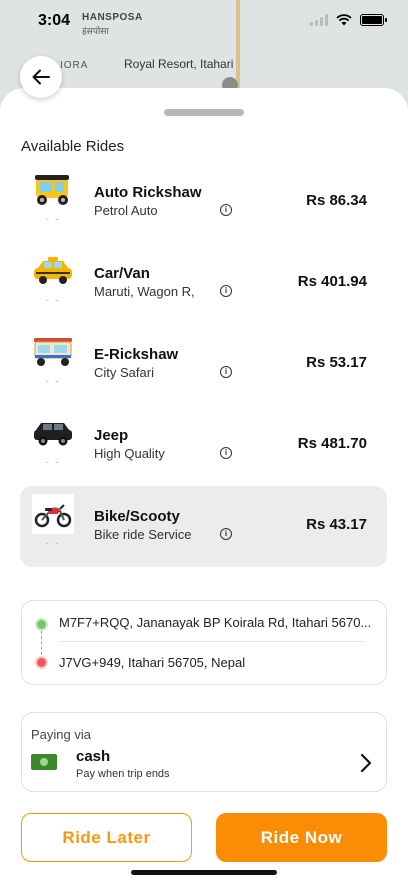 This screenshot has height=883, width=408. Describe the element at coordinates (143, 534) in the screenshot. I see `ride-subtitle: Bike ride Service` at that location.